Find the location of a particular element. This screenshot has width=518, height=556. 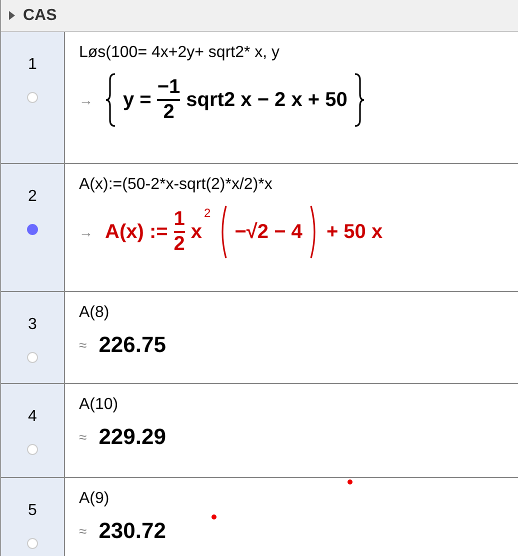

input-text: Løs(100= 4x+2y+ sqrt2* x, y is located at coordinates (179, 53).